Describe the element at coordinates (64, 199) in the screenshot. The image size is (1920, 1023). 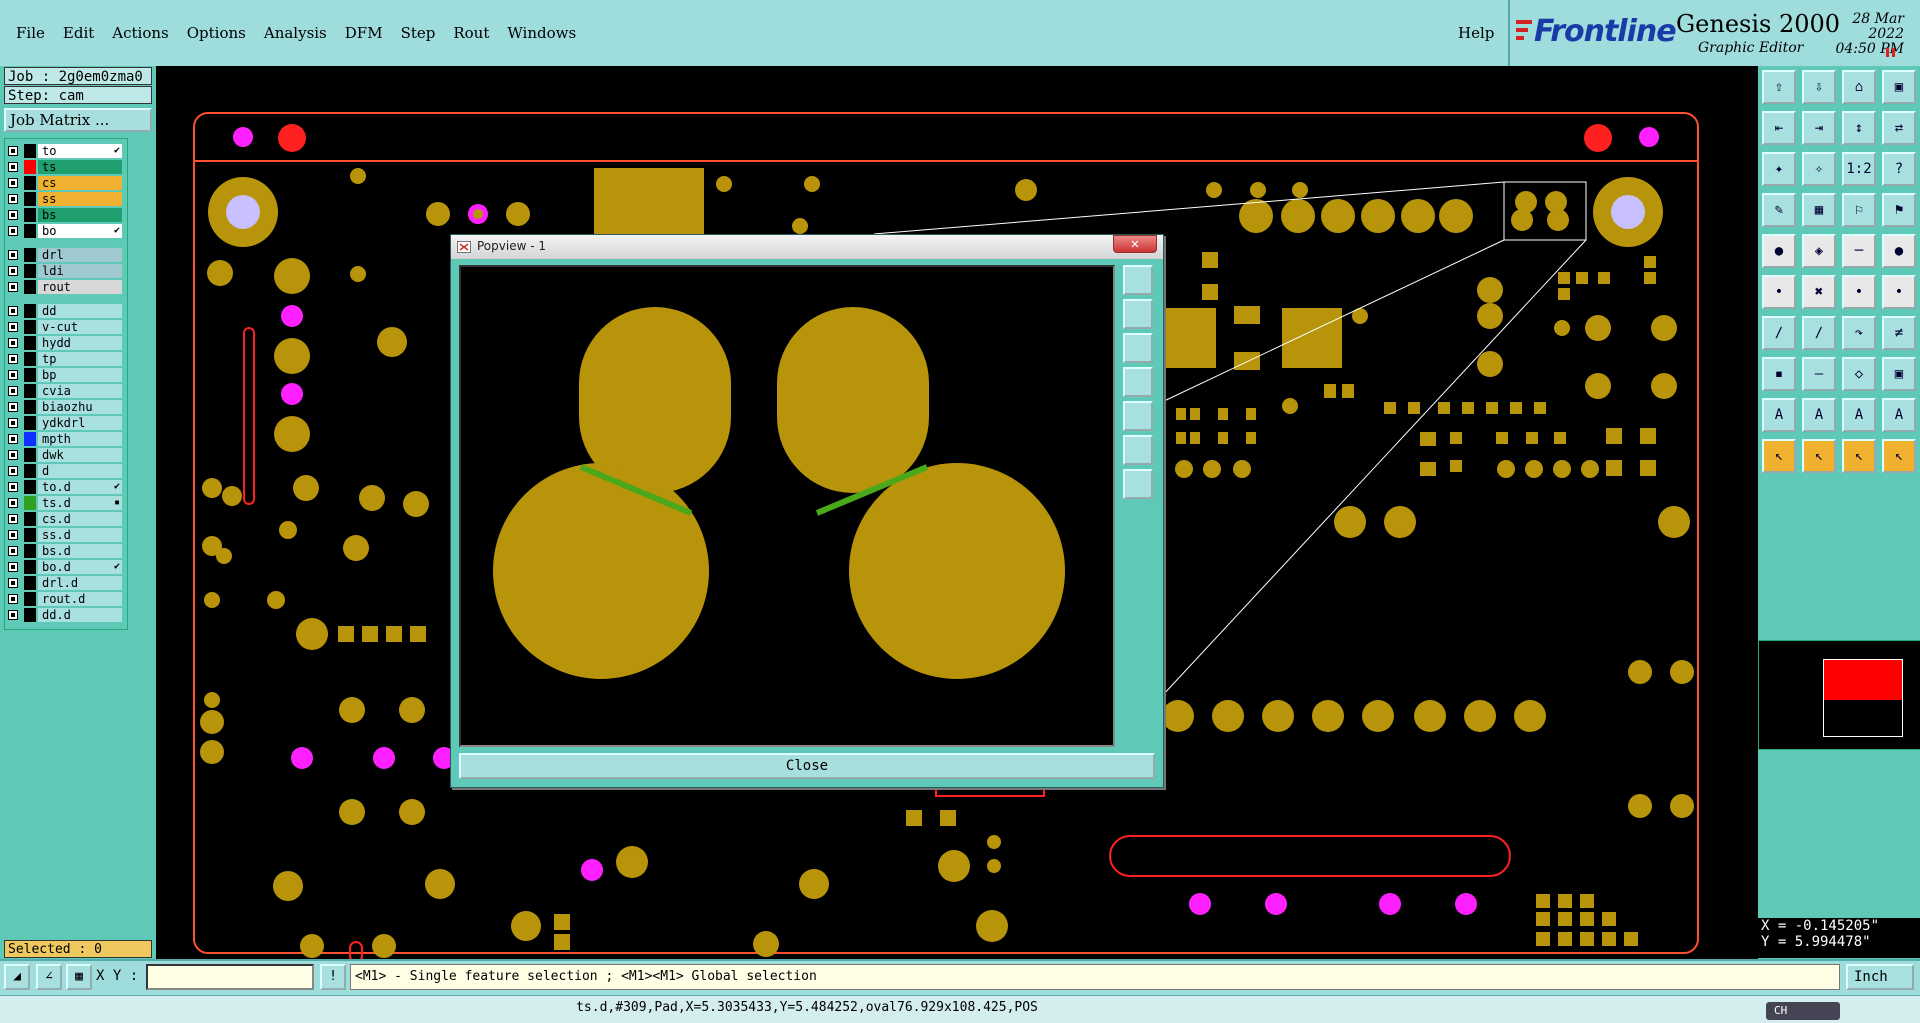
I see `layer-row: ss` at that location.